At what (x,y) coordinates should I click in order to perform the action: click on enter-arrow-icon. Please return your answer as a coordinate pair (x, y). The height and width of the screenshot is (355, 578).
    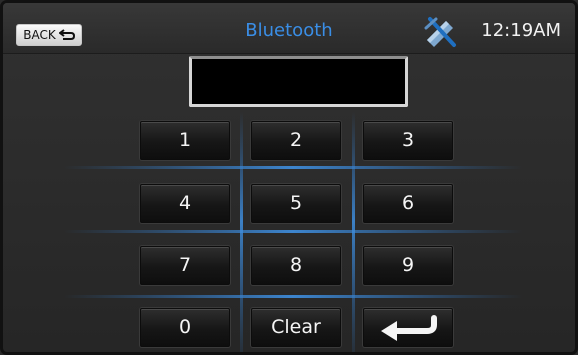
    Looking at the image, I should click on (409, 327).